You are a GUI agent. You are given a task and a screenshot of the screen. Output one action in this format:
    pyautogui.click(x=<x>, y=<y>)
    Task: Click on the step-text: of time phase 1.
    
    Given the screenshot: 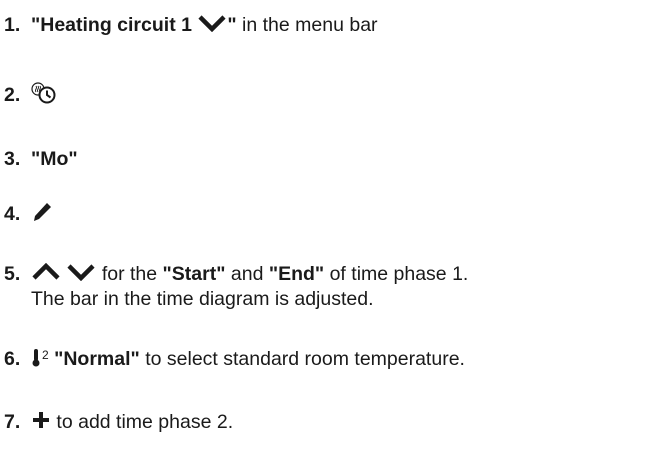 What is the action you would take?
    pyautogui.click(x=396, y=274)
    